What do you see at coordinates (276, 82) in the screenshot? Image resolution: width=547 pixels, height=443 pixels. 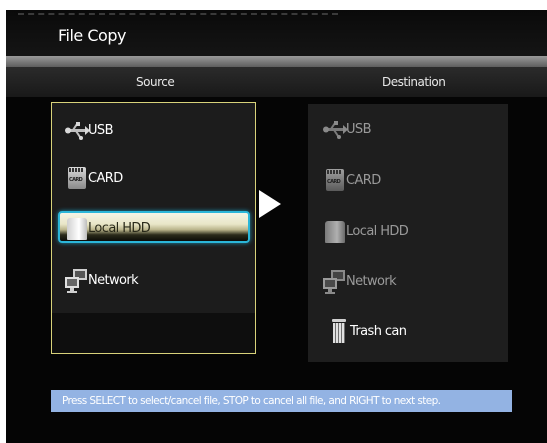 I see `column-header-row: Source Destination` at bounding box center [276, 82].